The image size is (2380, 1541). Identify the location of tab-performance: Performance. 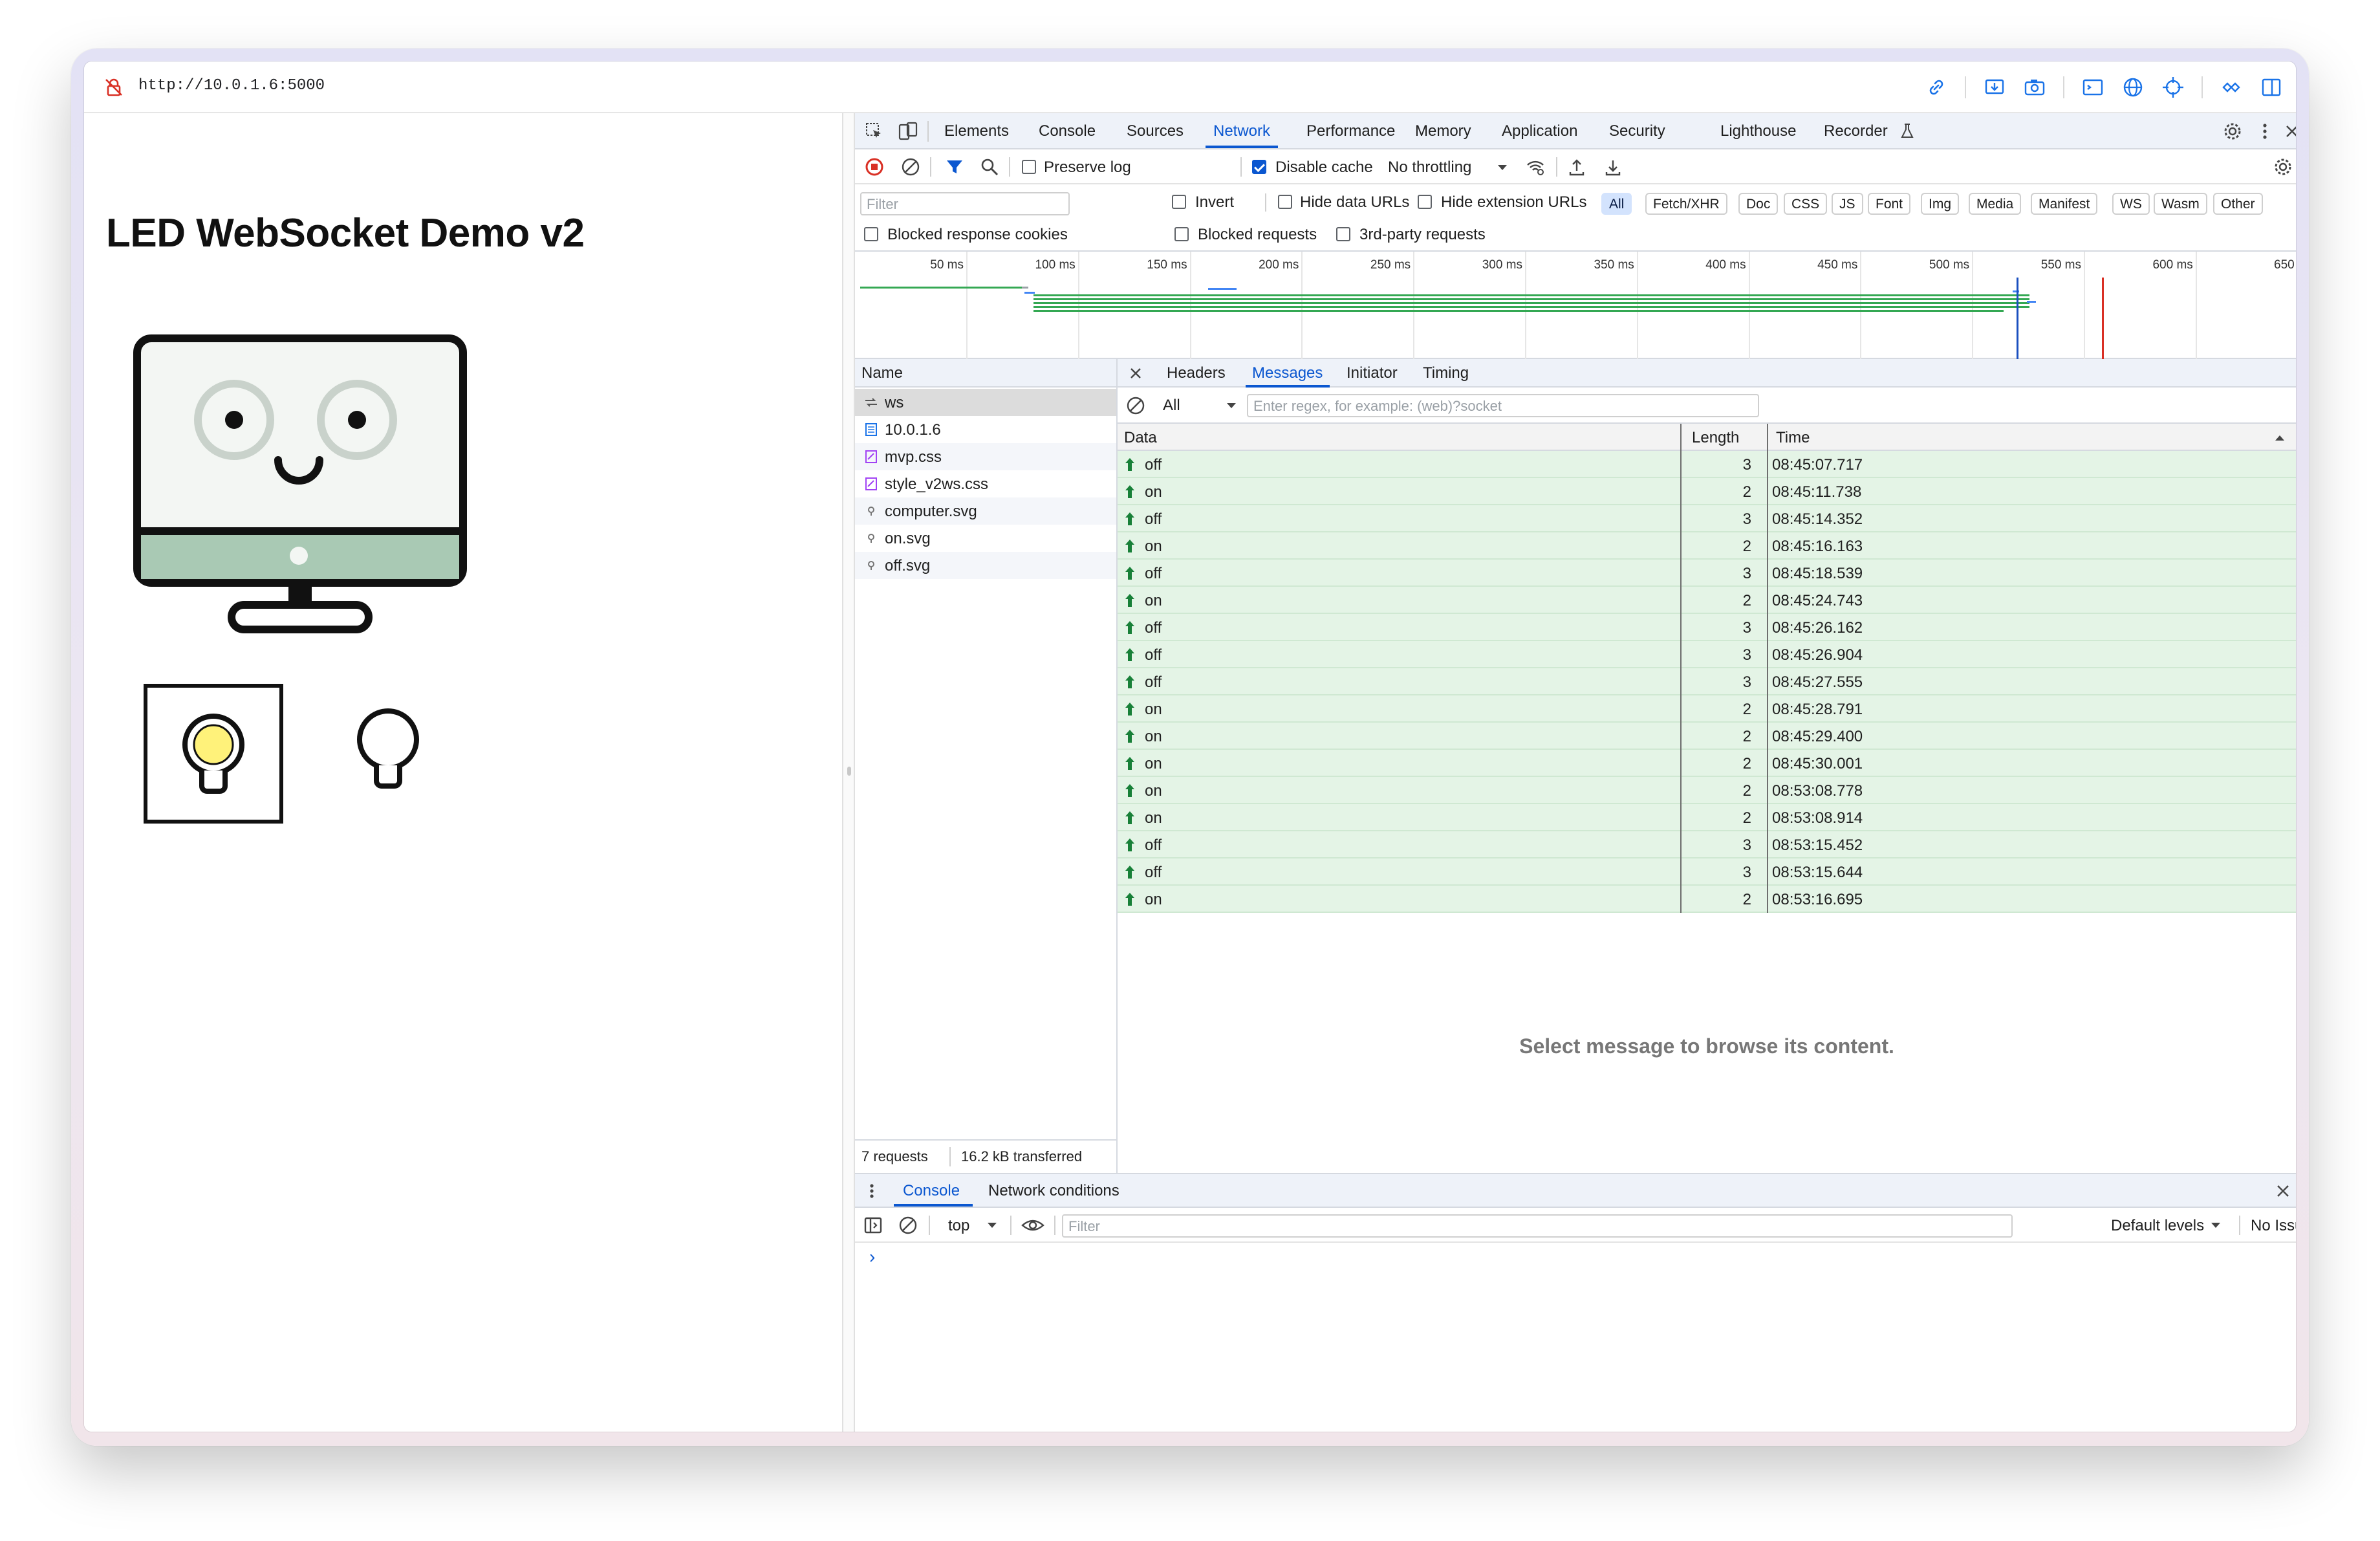
(1350, 131).